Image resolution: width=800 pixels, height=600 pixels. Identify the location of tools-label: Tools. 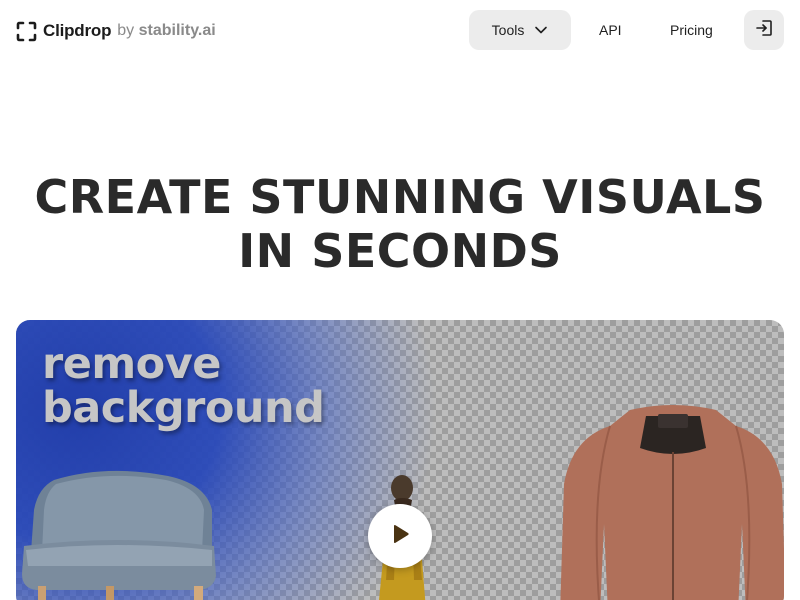
(508, 30).